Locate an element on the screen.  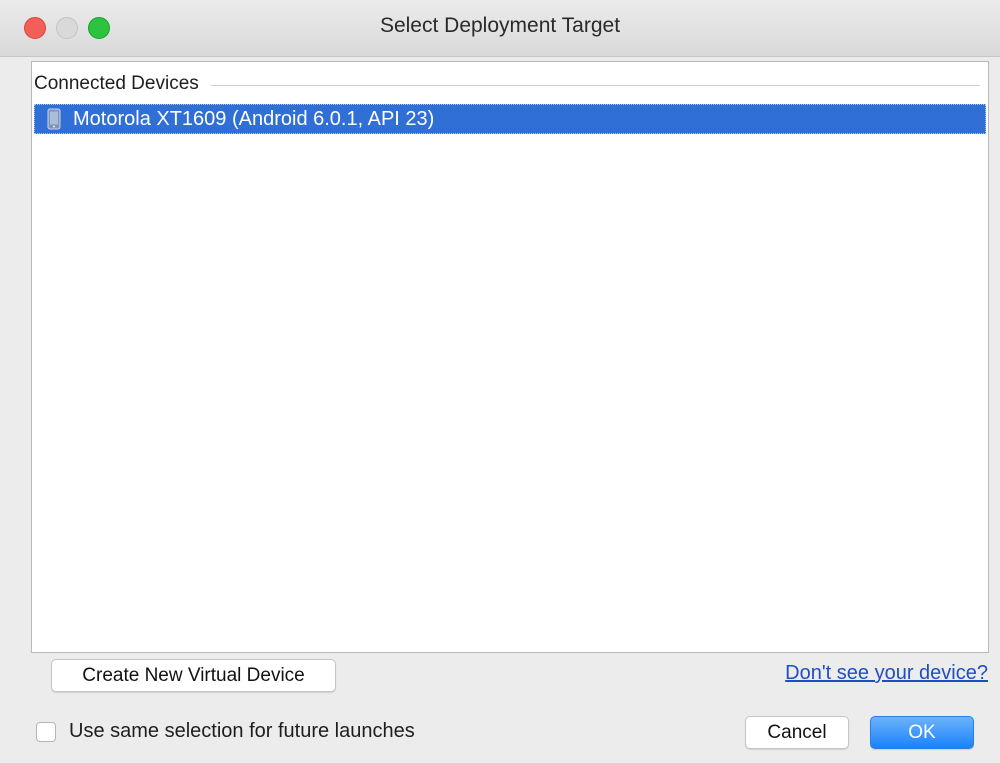
future-launches-label: Use same selection for future launches is located at coordinates (242, 731).